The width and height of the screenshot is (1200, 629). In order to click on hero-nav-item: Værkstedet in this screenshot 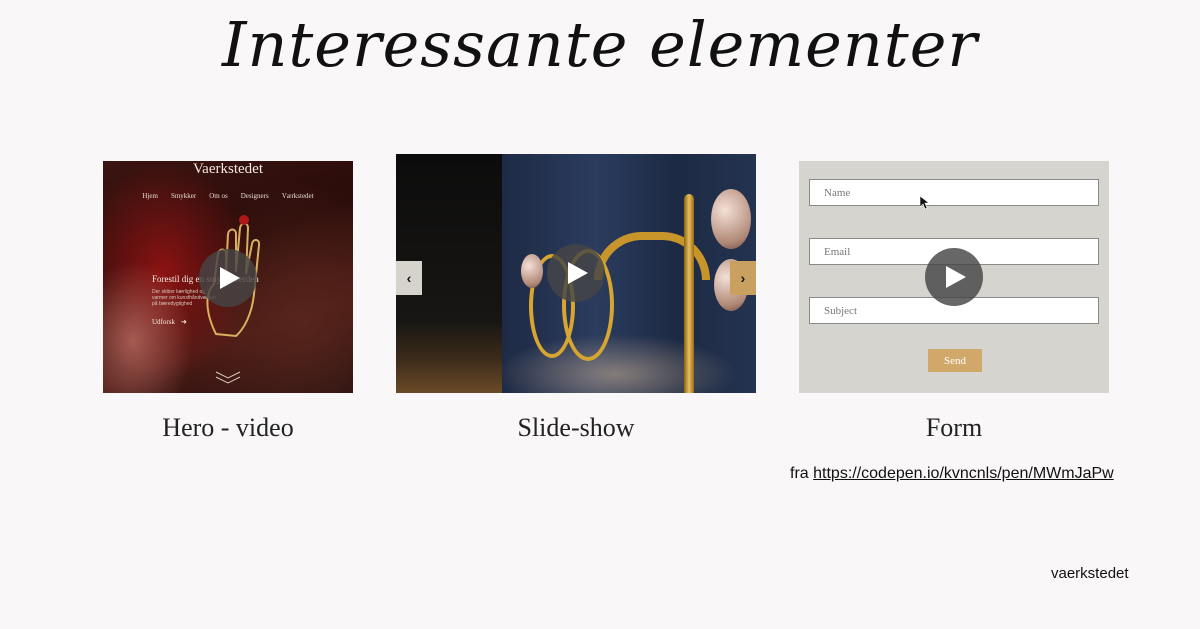, I will do `click(298, 196)`.